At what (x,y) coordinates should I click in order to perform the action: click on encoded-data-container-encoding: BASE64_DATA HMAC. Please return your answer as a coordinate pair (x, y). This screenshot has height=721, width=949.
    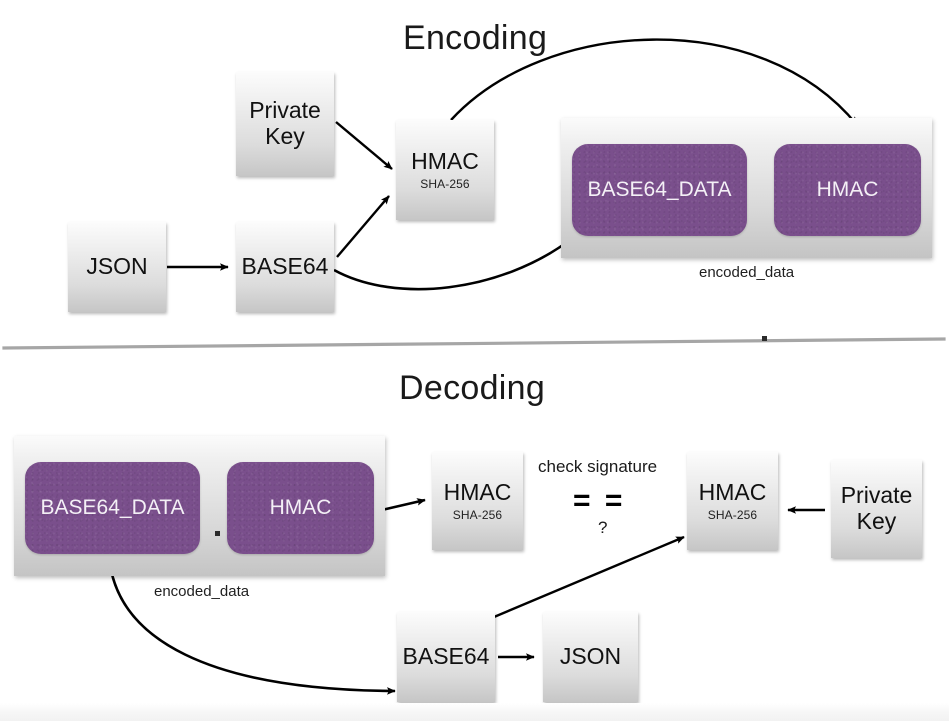
    Looking at the image, I should click on (746, 229).